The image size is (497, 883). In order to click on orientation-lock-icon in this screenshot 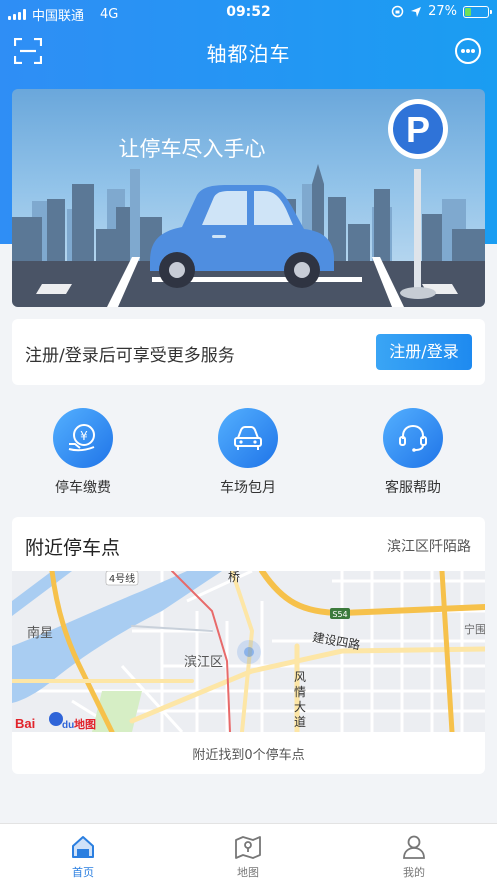, I will do `click(397, 11)`.